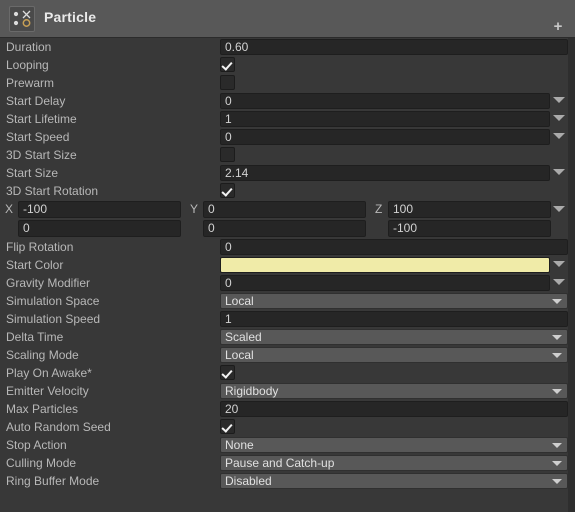  I want to click on property-row-auto-random-seed: Auto Random Seed, so click(287, 427).